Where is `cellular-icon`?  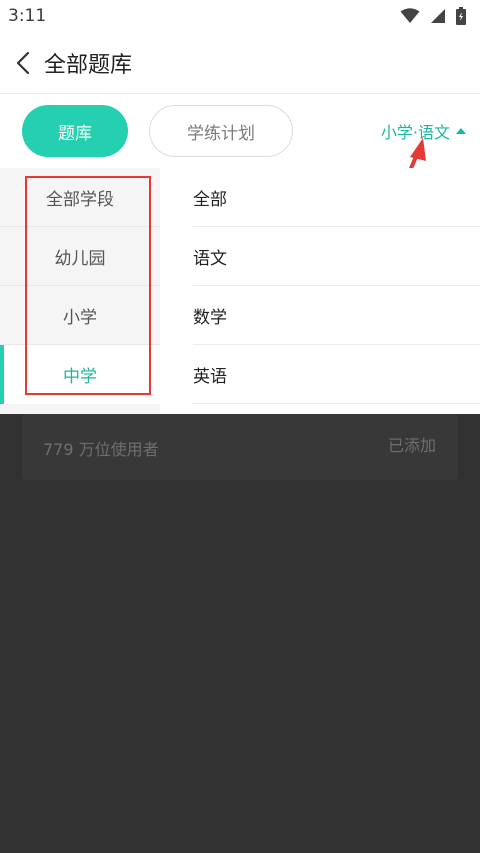 cellular-icon is located at coordinates (438, 16).